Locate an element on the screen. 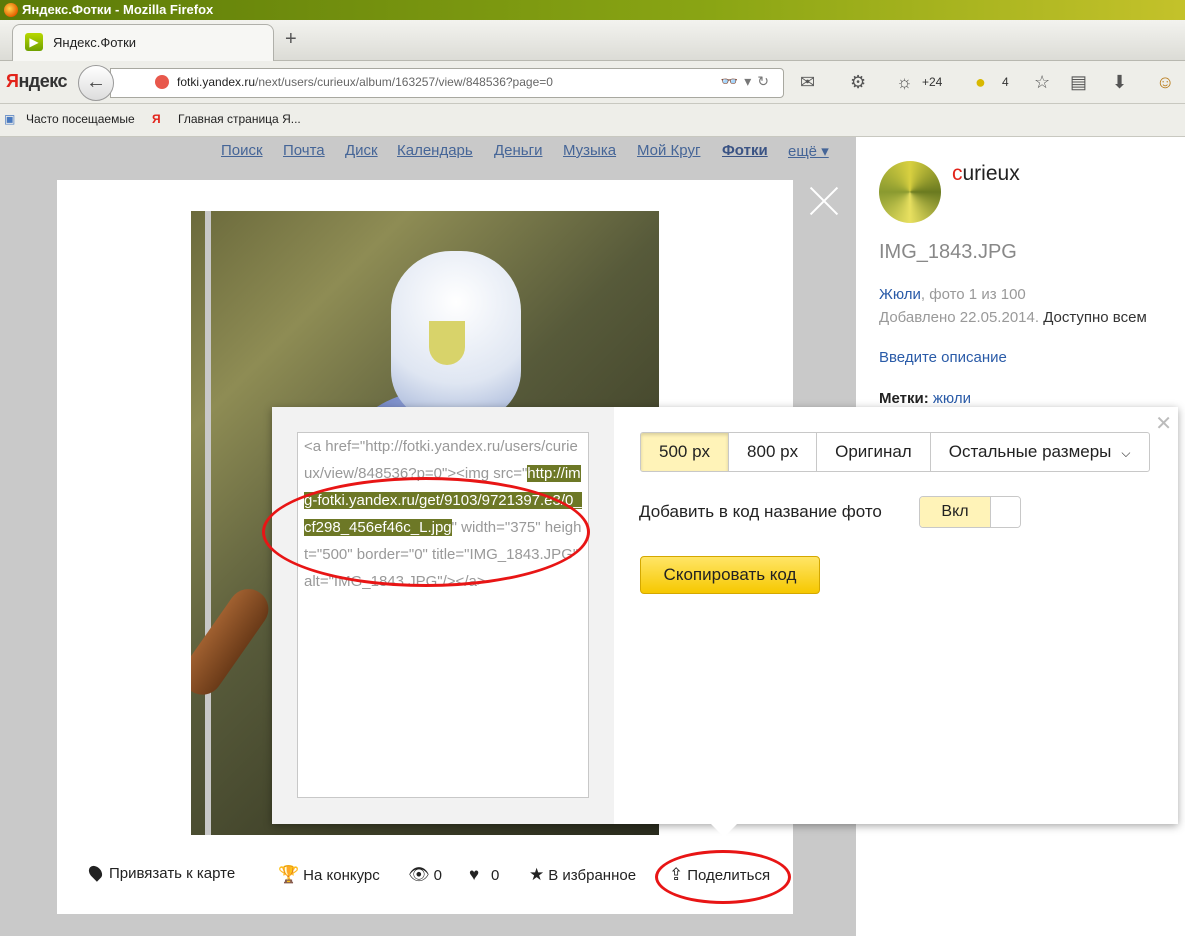 Image resolution: width=1185 pixels, height=937 pixels. toggle-on-label: Вкл is located at coordinates (955, 512).